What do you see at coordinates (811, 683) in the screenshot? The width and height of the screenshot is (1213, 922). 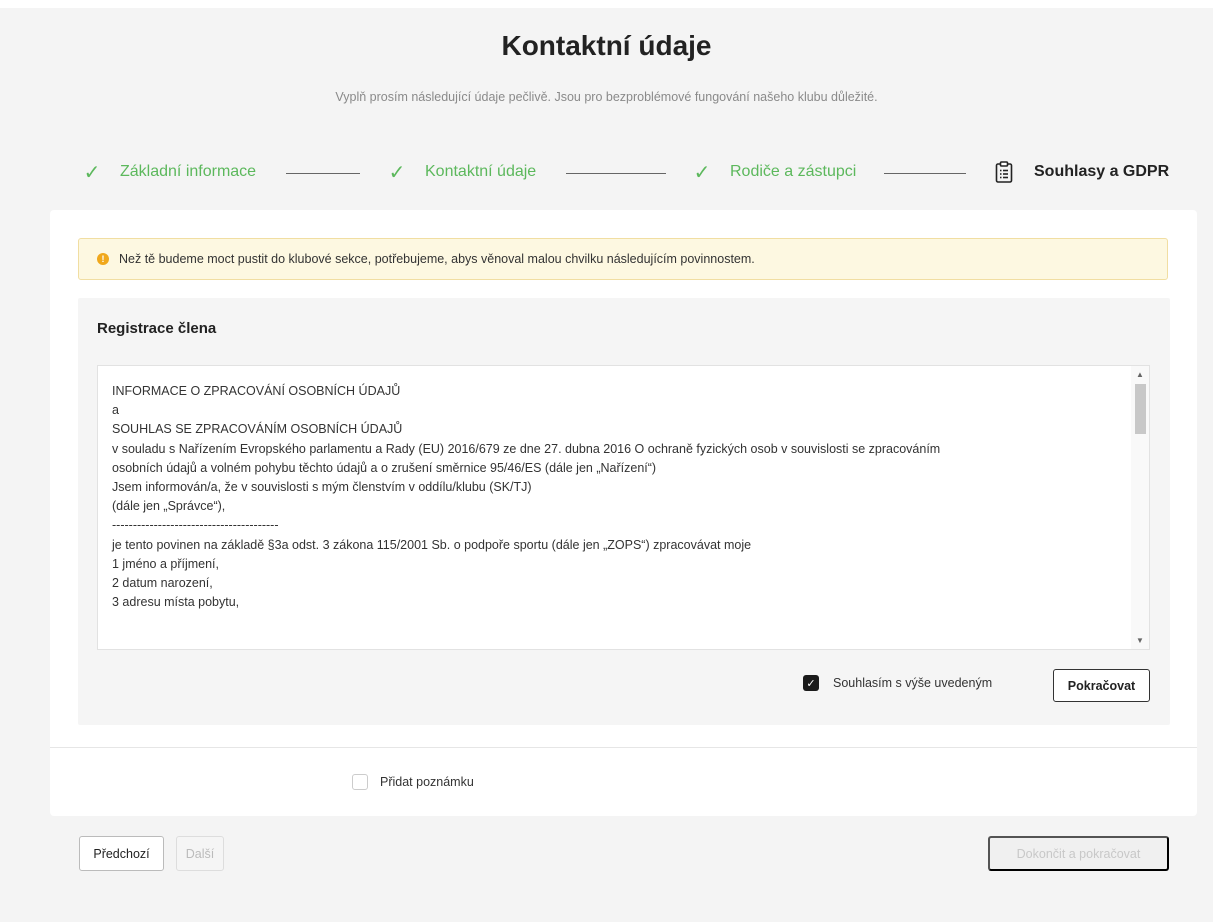 I see `agree-checkbox: ✓` at bounding box center [811, 683].